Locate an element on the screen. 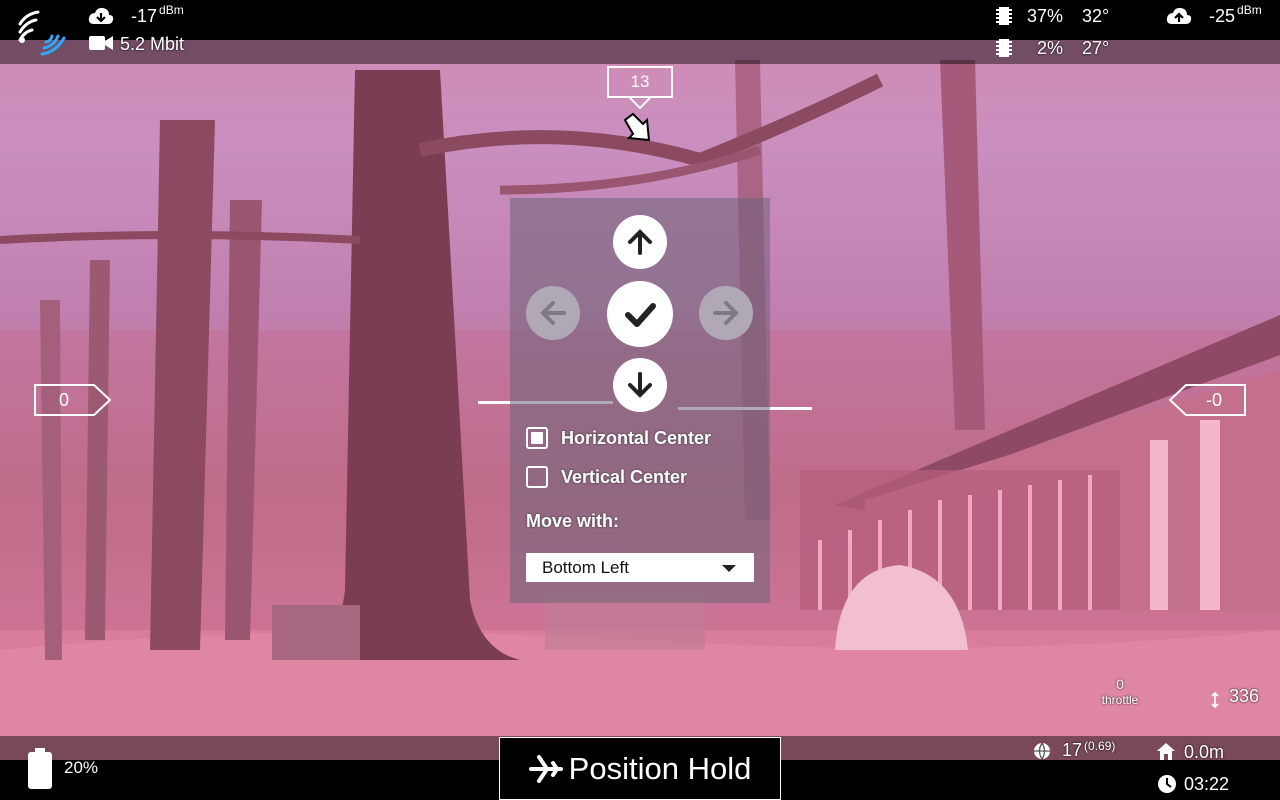 Image resolution: width=1280 pixels, height=800 pixels. chevron-down-icon is located at coordinates (729, 568).